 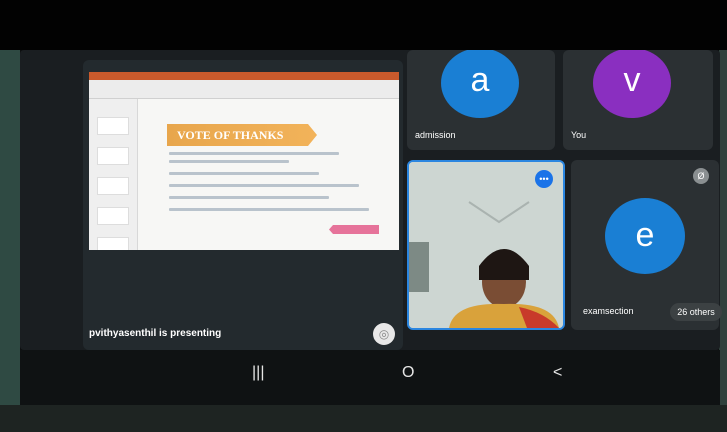 I want to click on active-speaker-video-tile: •••, so click(x=486, y=245).